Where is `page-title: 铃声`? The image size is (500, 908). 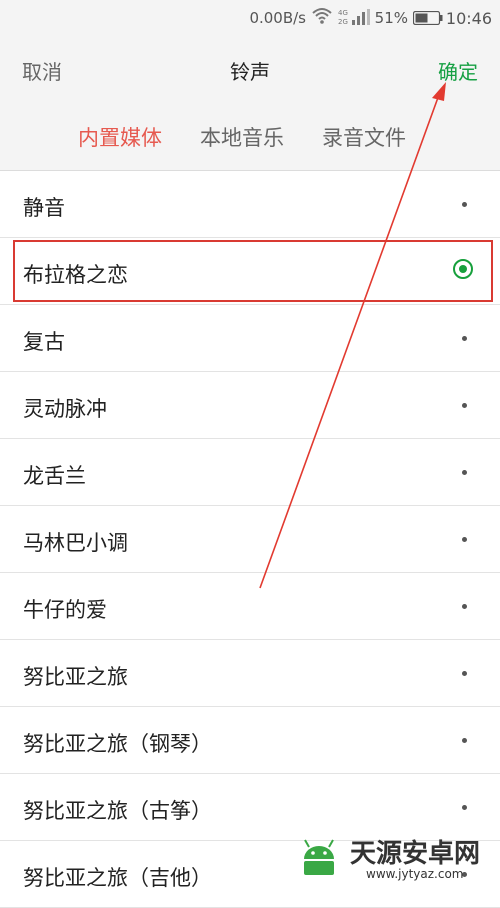 page-title: 铃声 is located at coordinates (250, 72).